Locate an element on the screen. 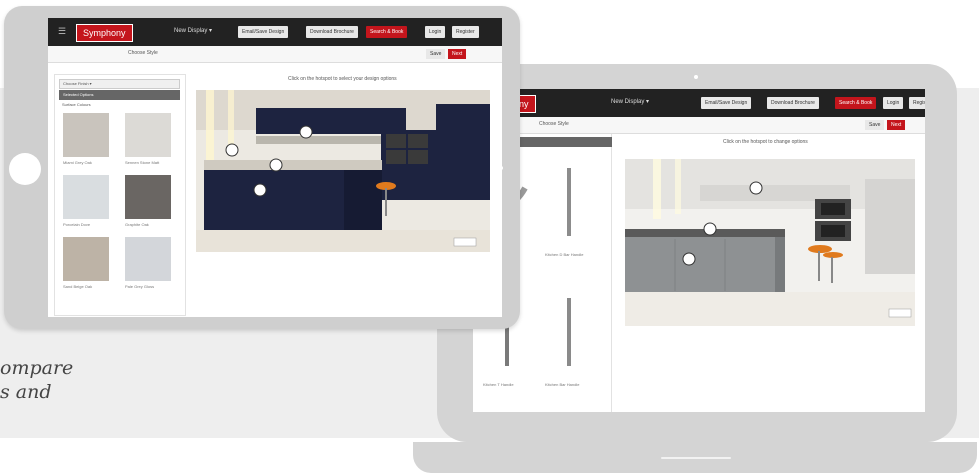  tagline-line-1: ompare is located at coordinates (37, 368).